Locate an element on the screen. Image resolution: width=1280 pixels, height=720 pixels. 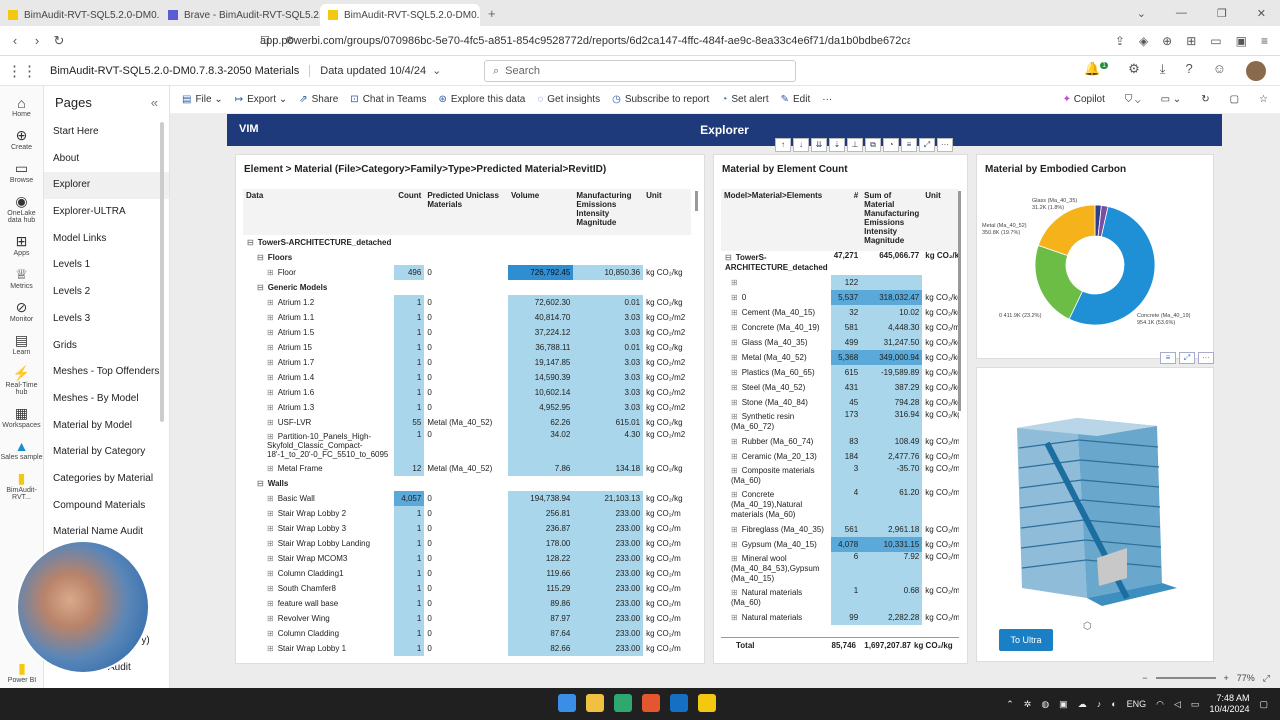
avatar is located at coordinates (1256, 70).